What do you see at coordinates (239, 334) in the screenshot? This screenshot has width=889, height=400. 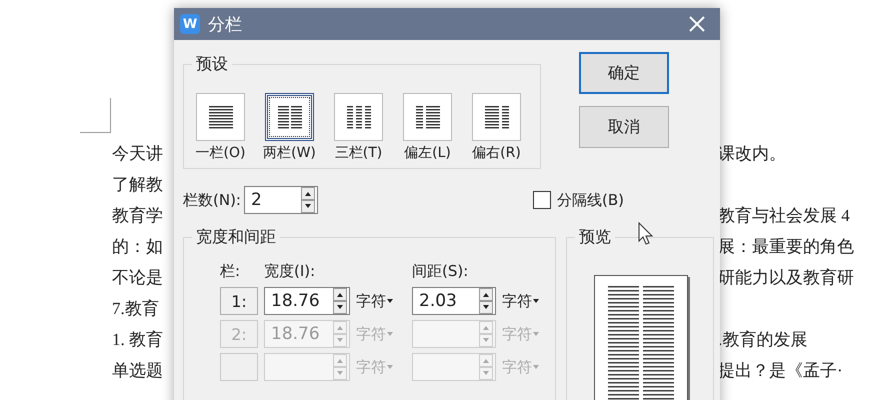 I see `column-number: 2:` at bounding box center [239, 334].